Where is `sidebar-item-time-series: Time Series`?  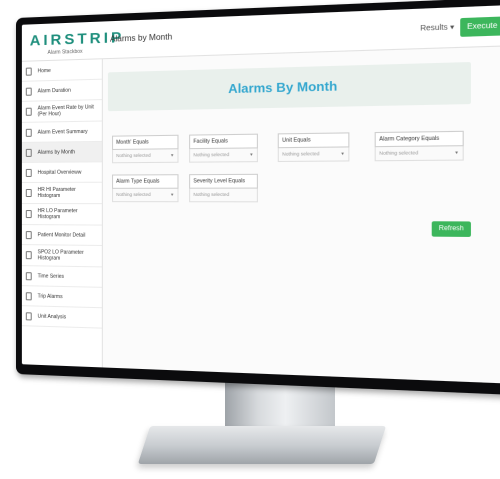
sidebar-item-time-series: Time Series is located at coordinates (62, 277).